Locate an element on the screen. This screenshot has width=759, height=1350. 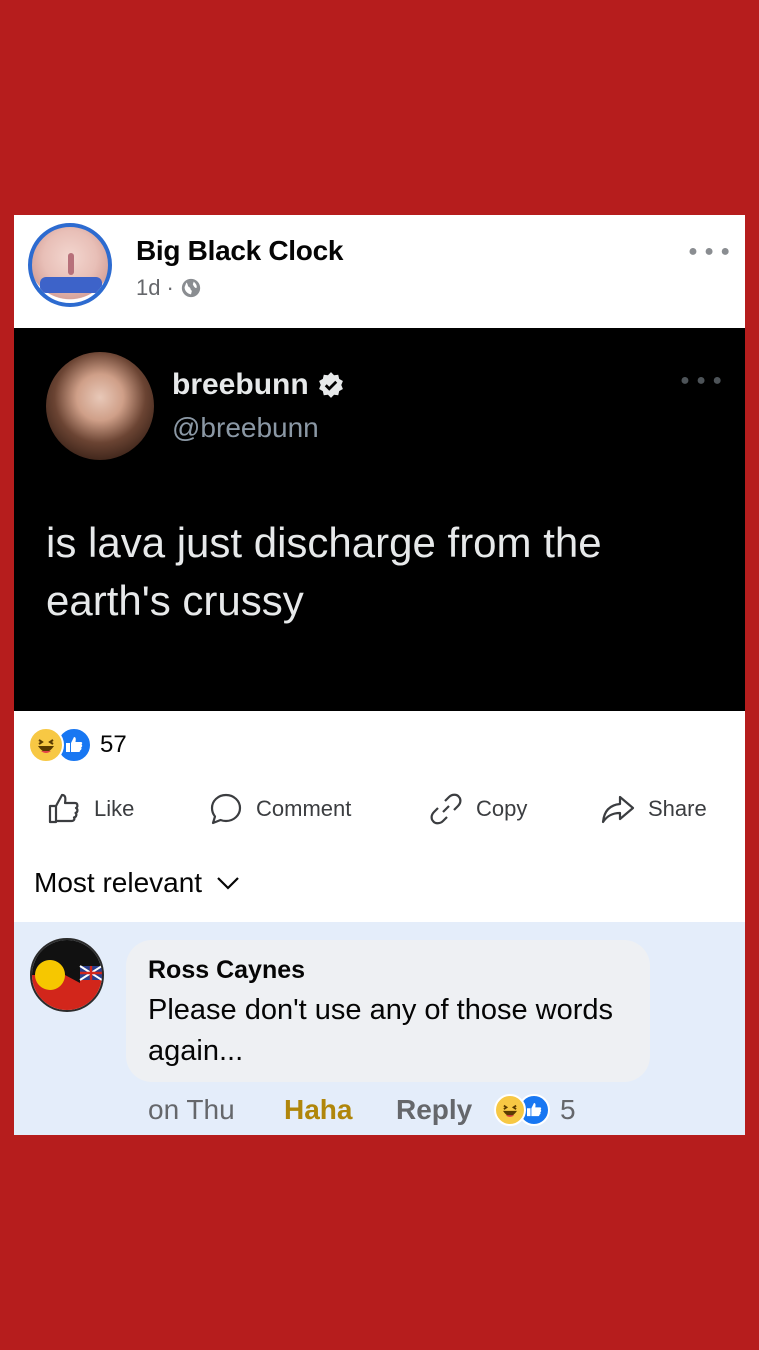
post-meta: 1d · is located at coordinates (169, 288).